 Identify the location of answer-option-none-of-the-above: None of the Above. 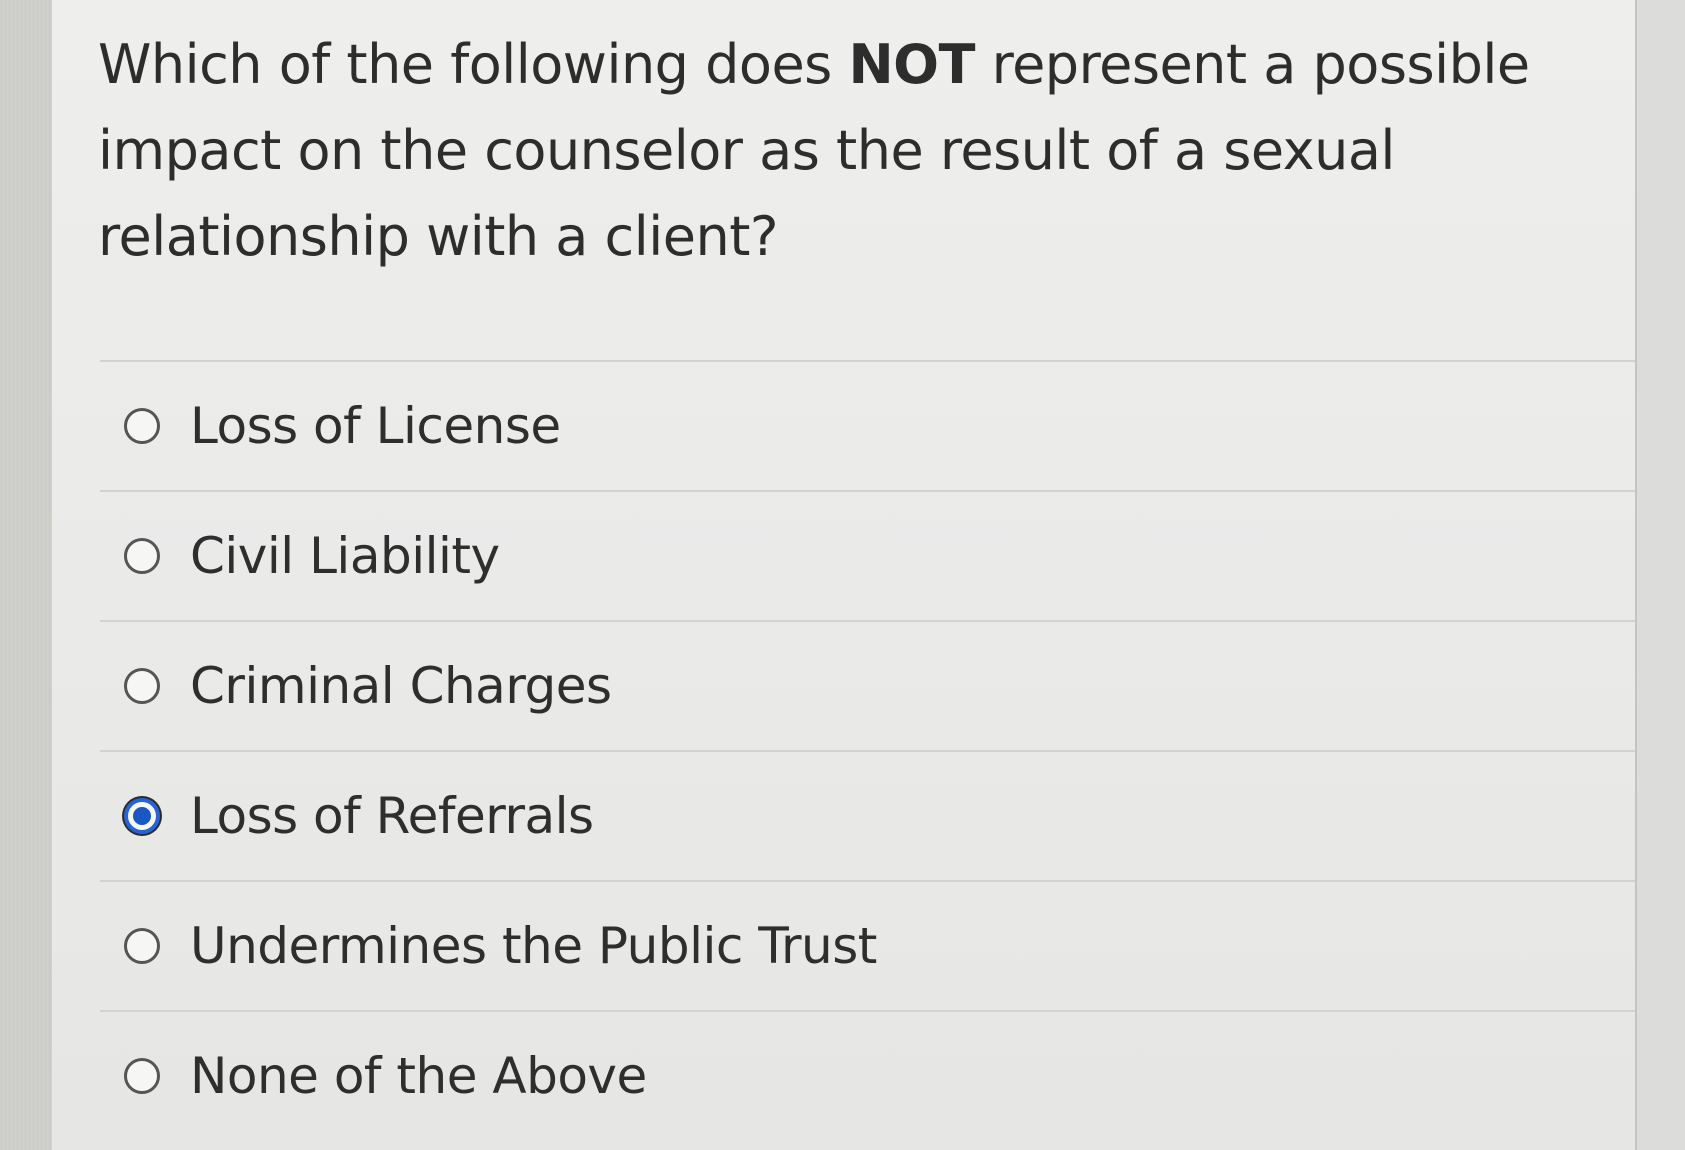
(870, 1075).